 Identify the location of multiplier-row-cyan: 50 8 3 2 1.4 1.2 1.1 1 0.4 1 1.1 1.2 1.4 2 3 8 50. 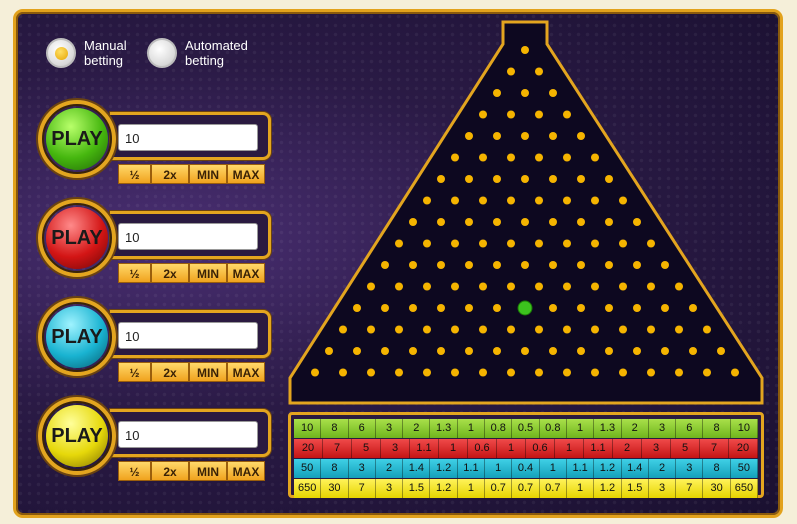
(526, 468).